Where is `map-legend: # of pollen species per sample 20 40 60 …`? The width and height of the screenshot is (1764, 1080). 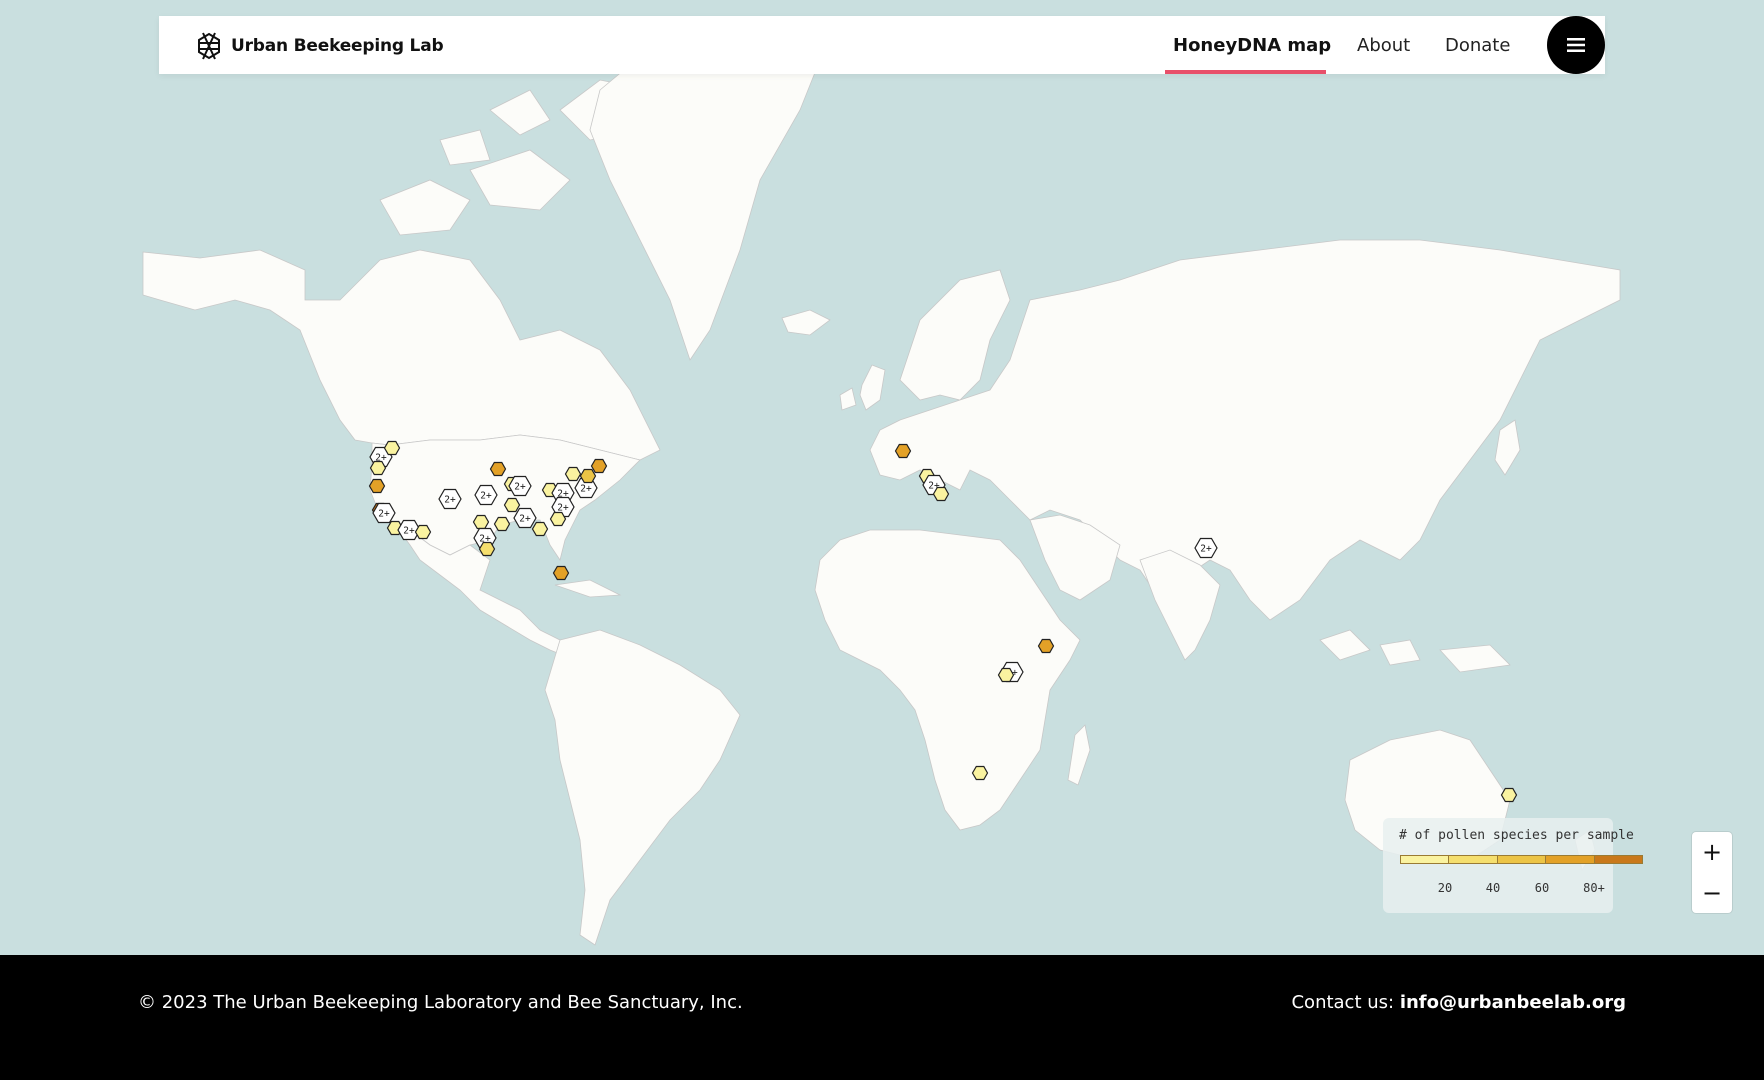
map-legend: # of pollen species per sample 20 40 60 … is located at coordinates (1513, 865).